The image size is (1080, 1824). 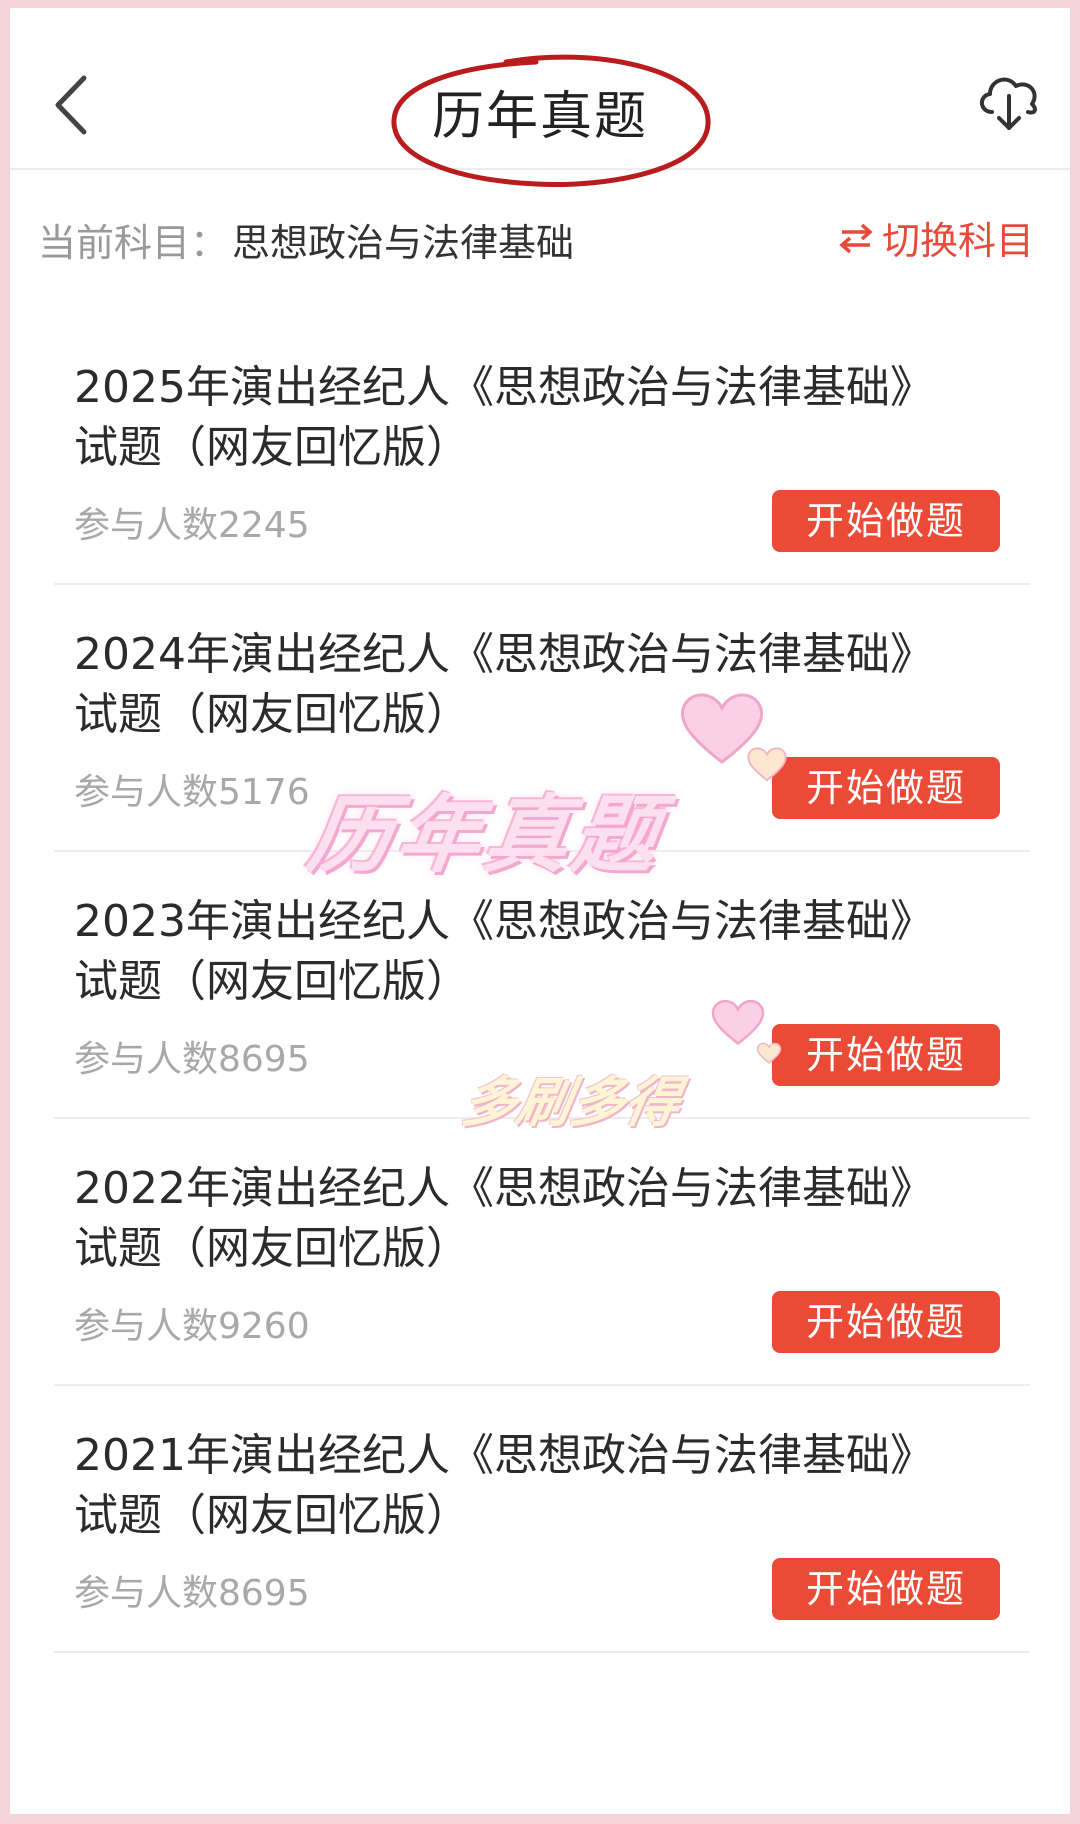 I want to click on swap-arrows-icon, so click(x=856, y=238).